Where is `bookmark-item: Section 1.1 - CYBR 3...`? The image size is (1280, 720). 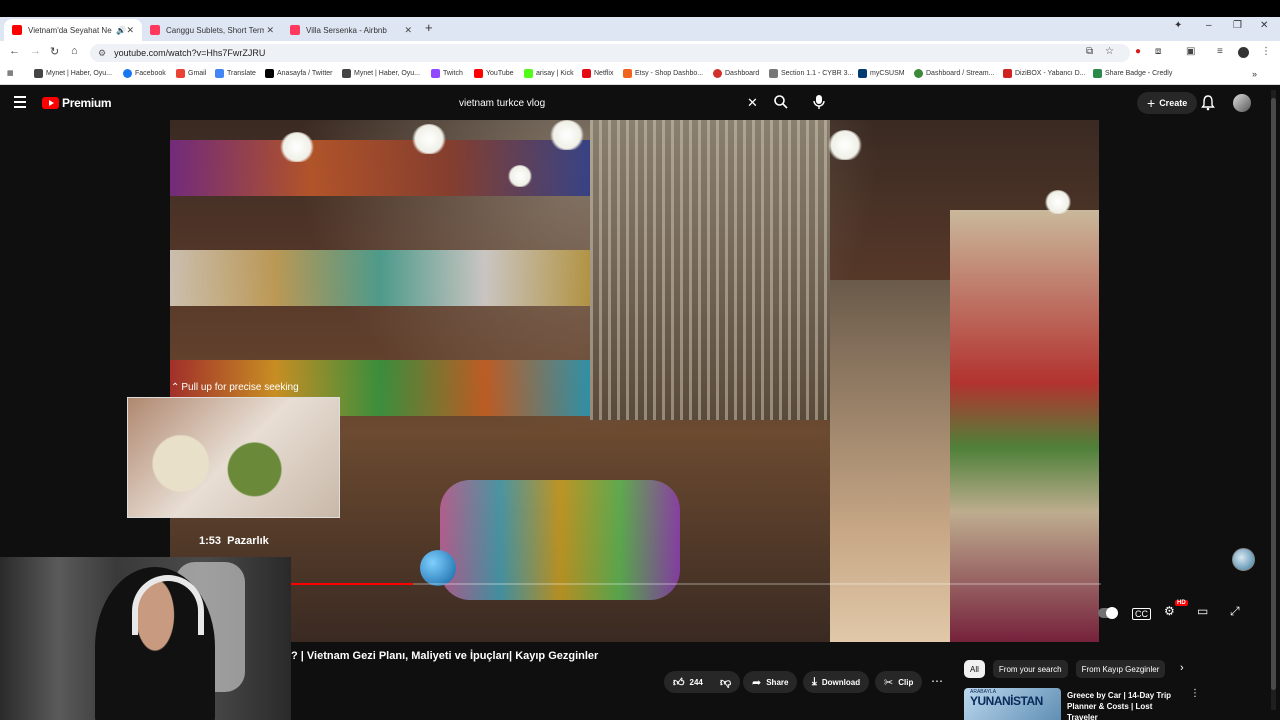 bookmark-item: Section 1.1 - CYBR 3... is located at coordinates (811, 73).